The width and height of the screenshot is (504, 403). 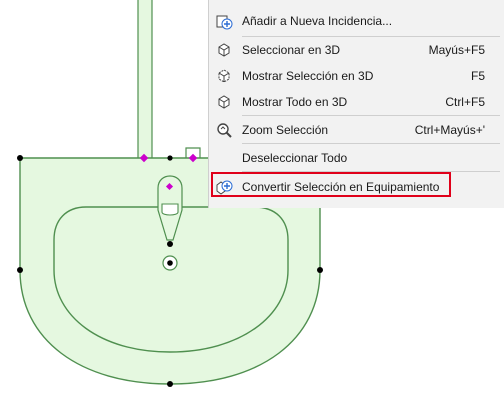 What do you see at coordinates (170, 263) in the screenshot?
I see `drain-hotspot` at bounding box center [170, 263].